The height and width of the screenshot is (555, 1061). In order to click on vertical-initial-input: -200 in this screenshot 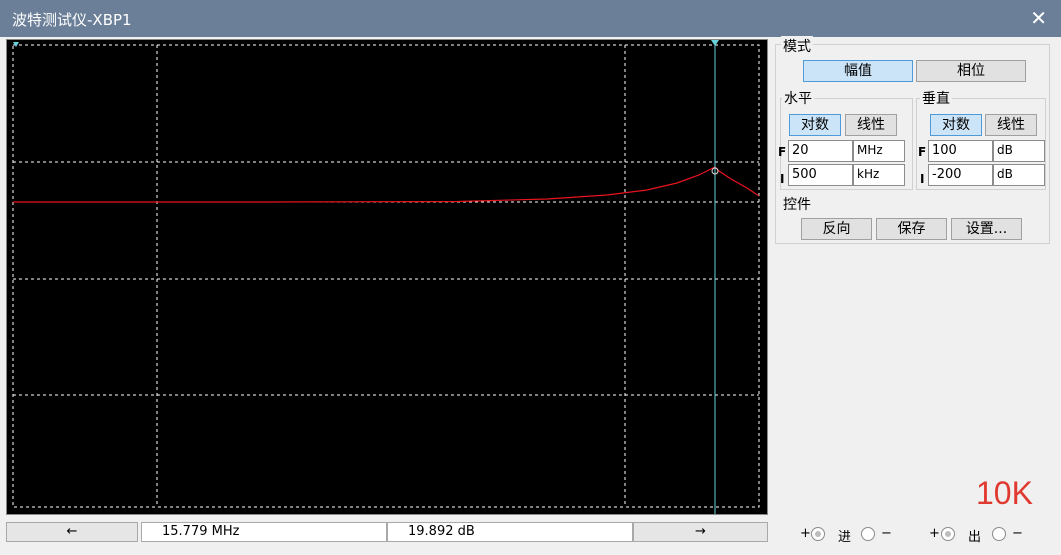, I will do `click(960, 175)`.